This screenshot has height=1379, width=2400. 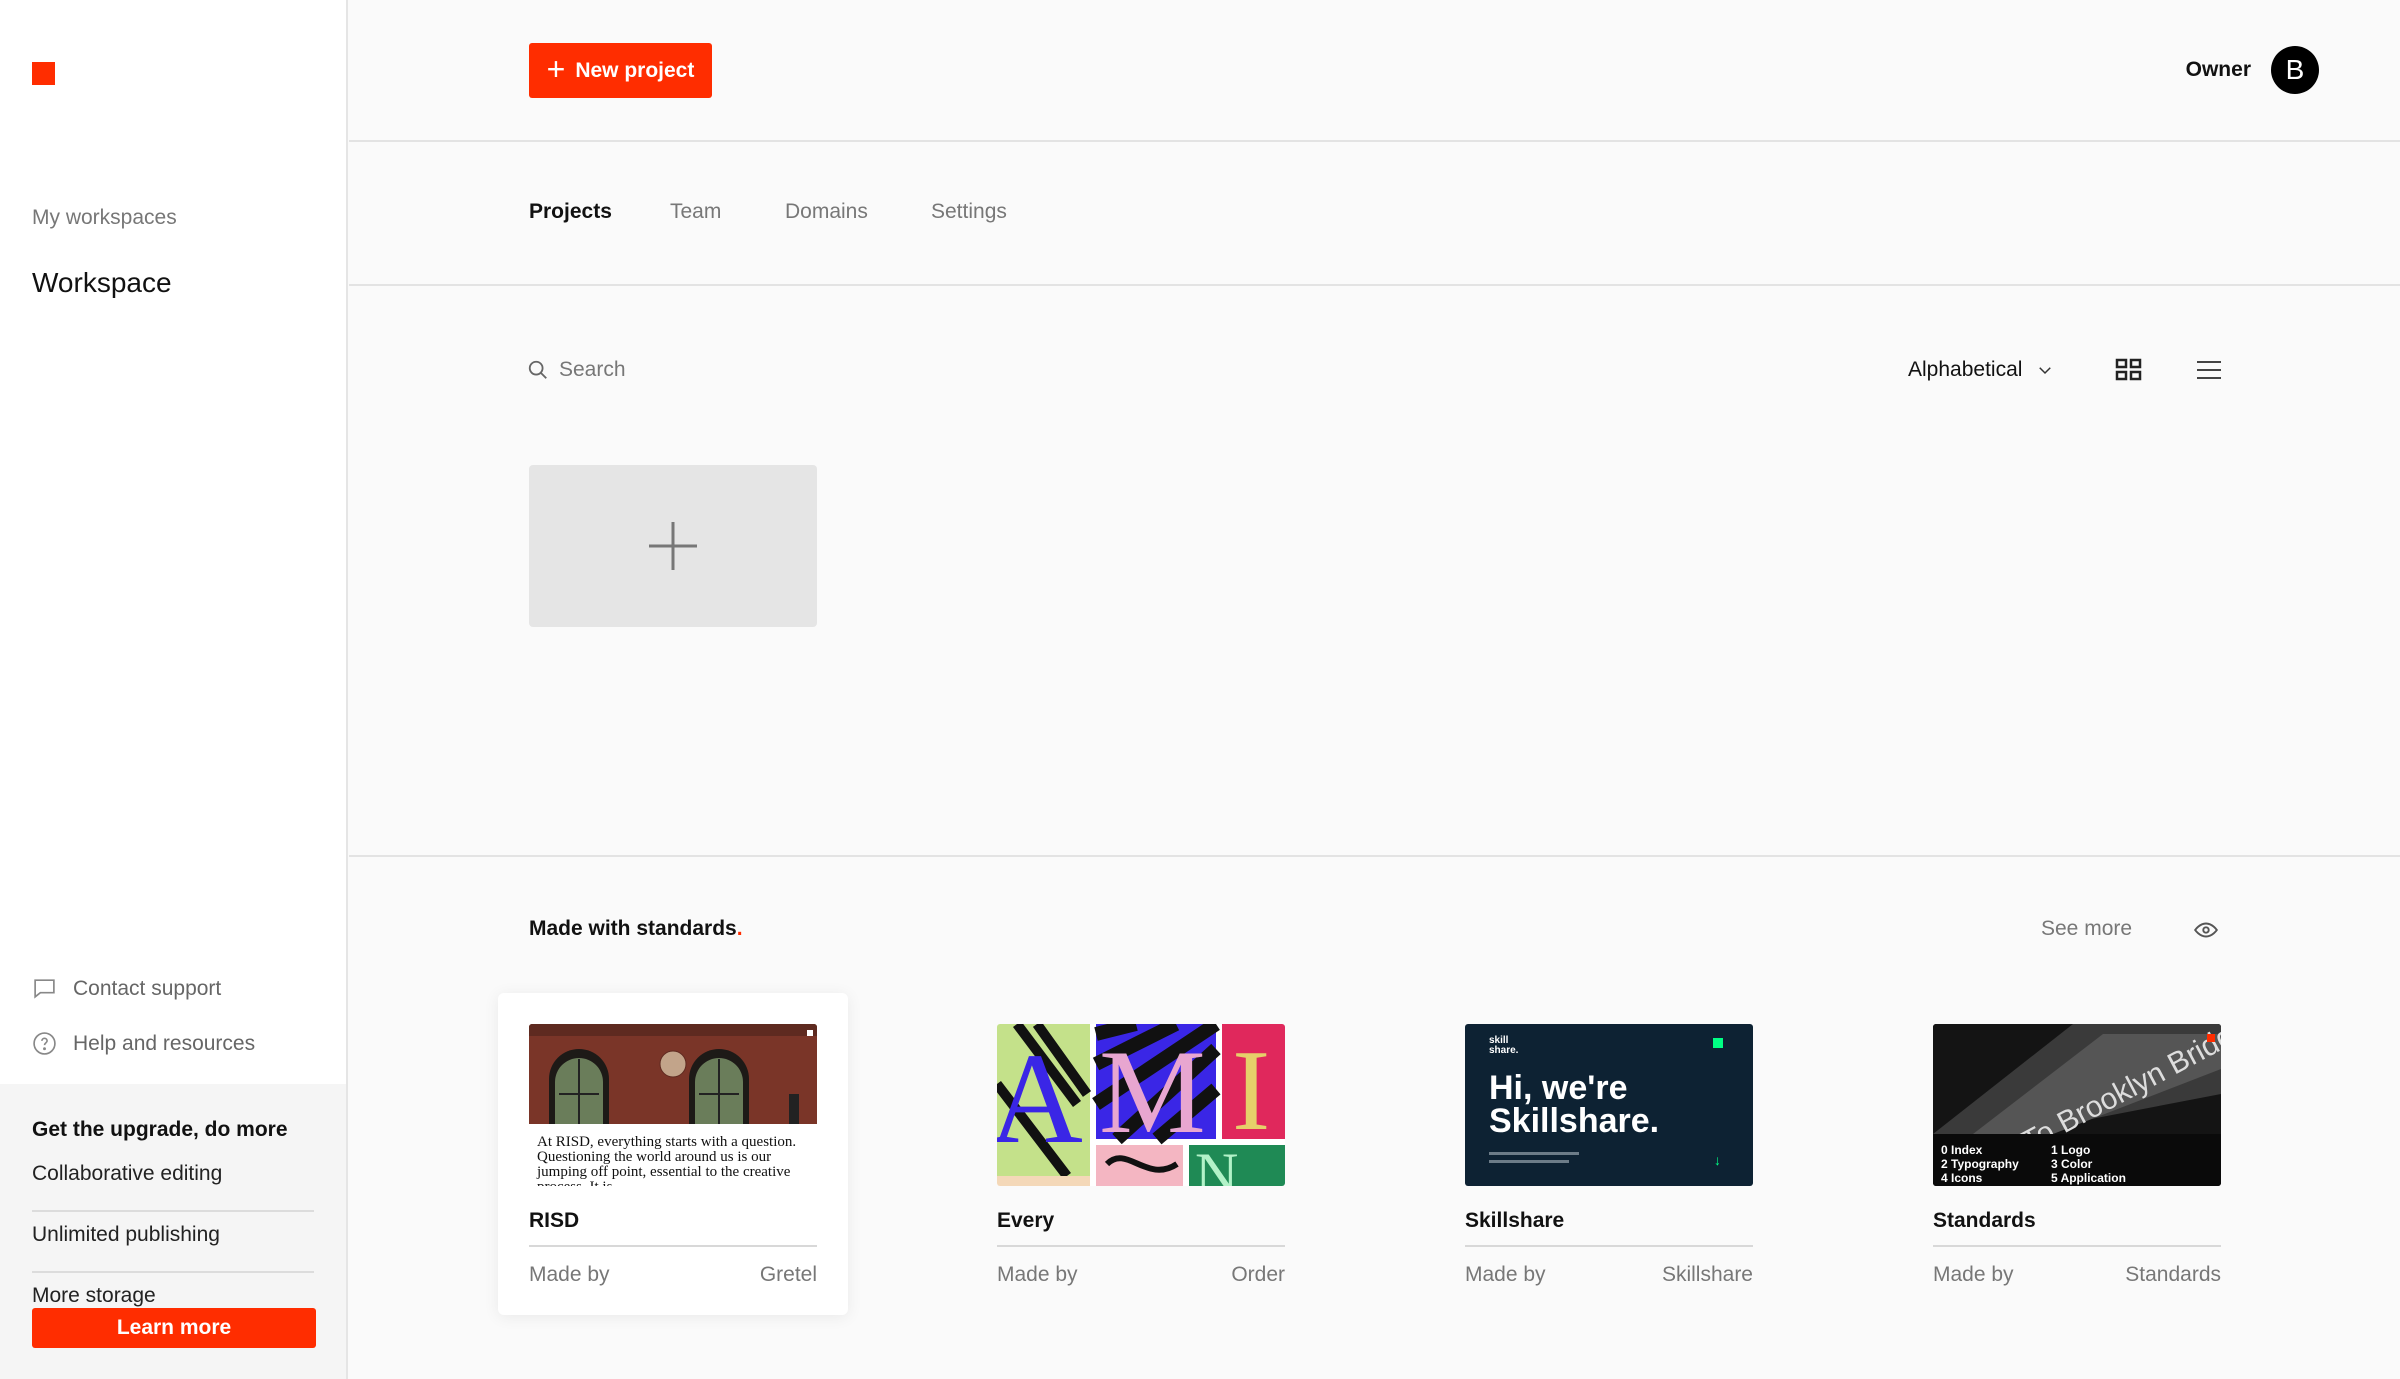 What do you see at coordinates (173, 1187) in the screenshot?
I see `upgrade-feature: Collaborative editing` at bounding box center [173, 1187].